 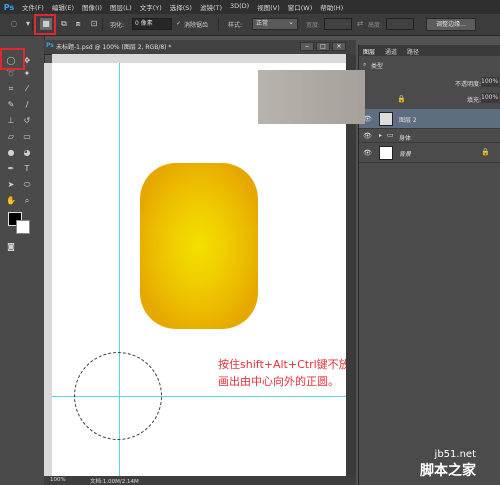 What do you see at coordinates (338, 24) in the screenshot?
I see `width-input` at bounding box center [338, 24].